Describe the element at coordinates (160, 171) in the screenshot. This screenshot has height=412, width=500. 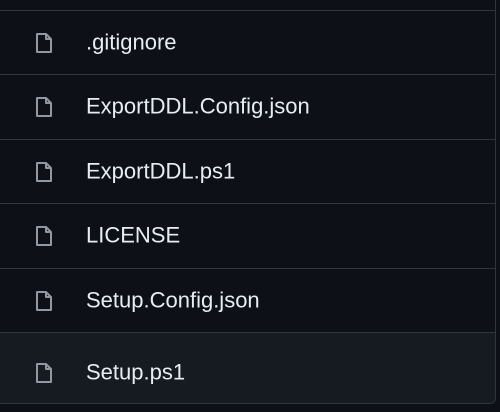
I see `file-name: ExportDDL.ps1` at that location.